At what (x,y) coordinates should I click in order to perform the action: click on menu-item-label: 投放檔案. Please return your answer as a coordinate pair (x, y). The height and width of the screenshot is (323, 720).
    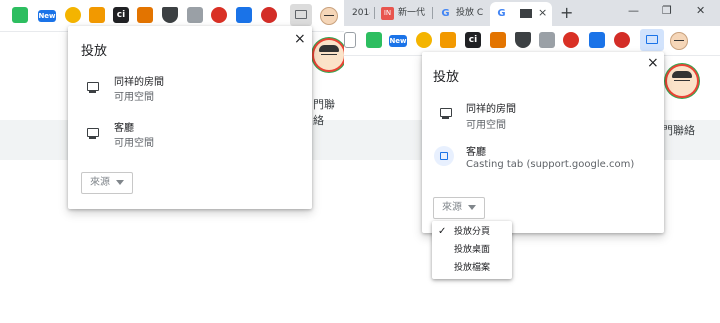
    Looking at the image, I should click on (472, 268).